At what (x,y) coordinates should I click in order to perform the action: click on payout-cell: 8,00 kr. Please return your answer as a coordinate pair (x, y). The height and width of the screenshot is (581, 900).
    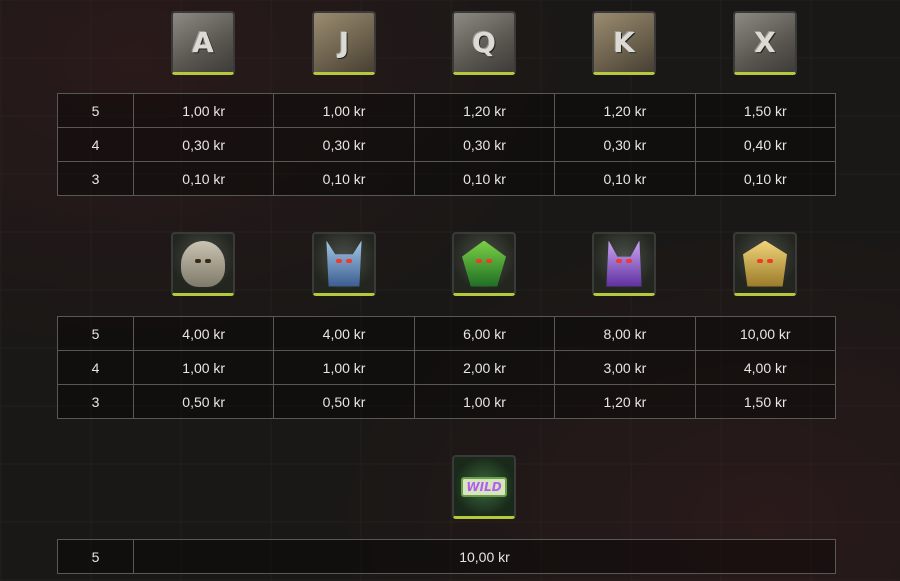
    Looking at the image, I should click on (625, 333).